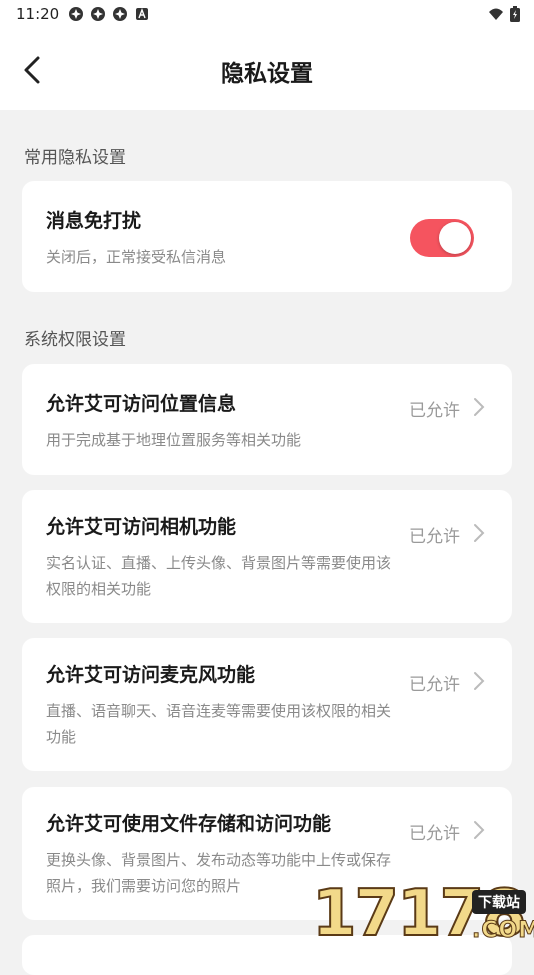 The image size is (534, 975). I want to click on watermark-tag: 下载站, so click(499, 902).